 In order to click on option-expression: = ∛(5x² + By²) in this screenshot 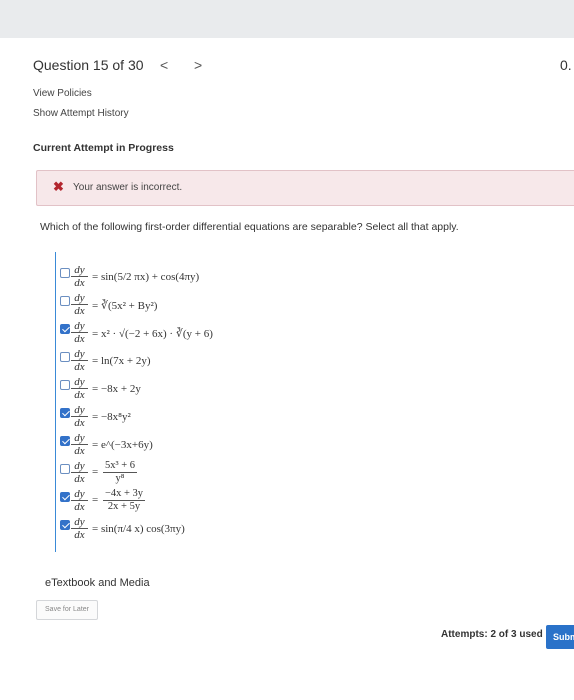, I will do `click(125, 306)`.